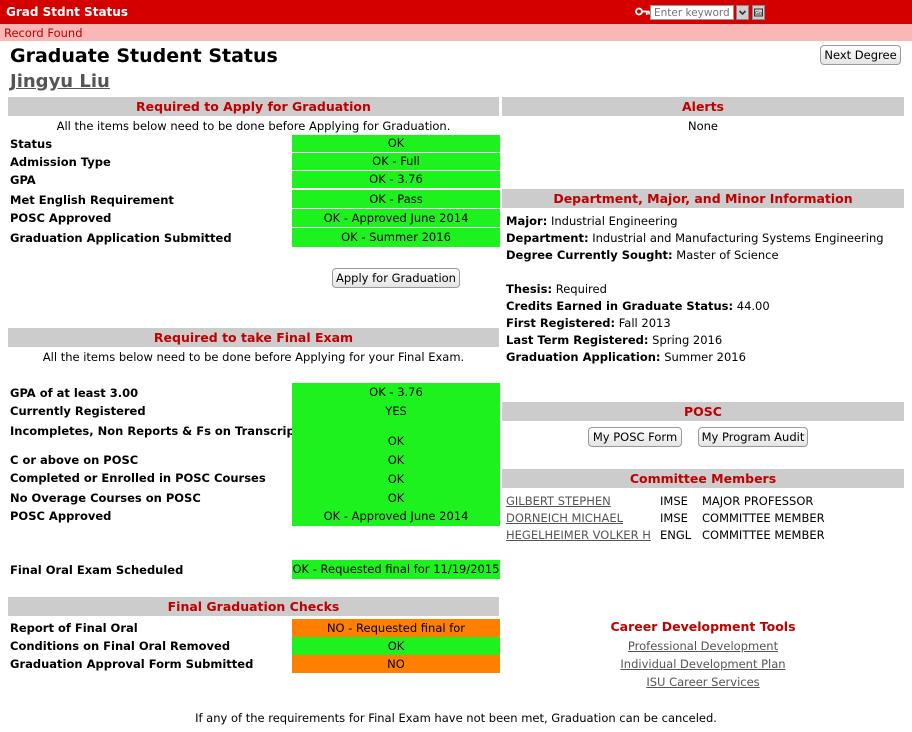  I want to click on status-message: Record Found, so click(43, 33).